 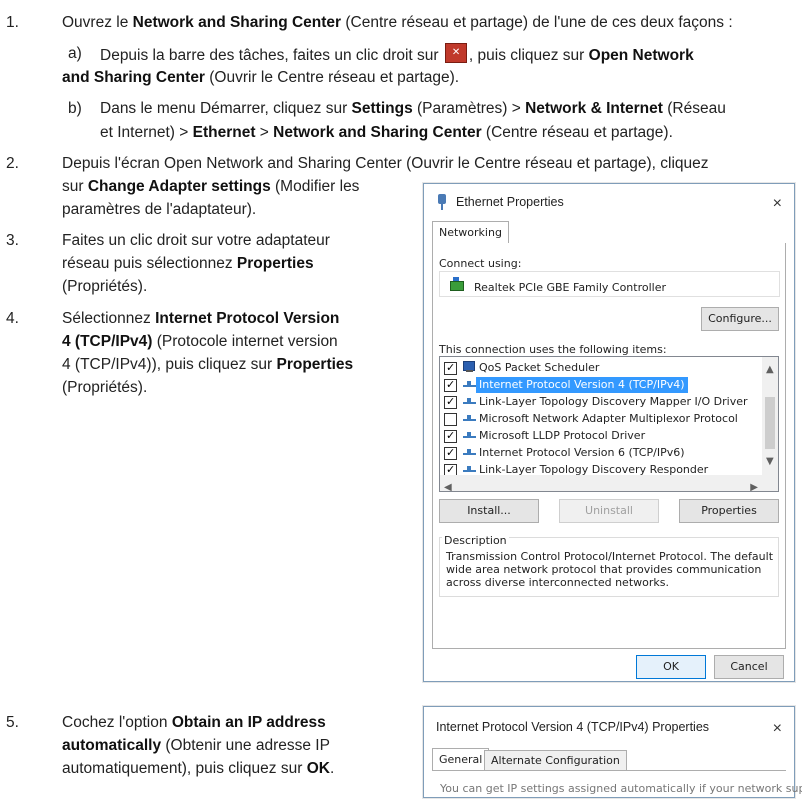 What do you see at coordinates (570, 287) in the screenshot?
I see `adapter-name: Realtek PCIe GBE Family Controller` at bounding box center [570, 287].